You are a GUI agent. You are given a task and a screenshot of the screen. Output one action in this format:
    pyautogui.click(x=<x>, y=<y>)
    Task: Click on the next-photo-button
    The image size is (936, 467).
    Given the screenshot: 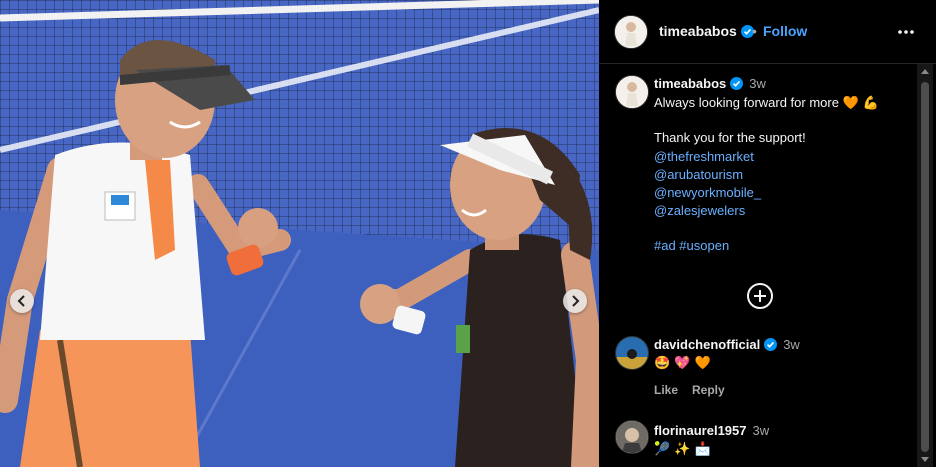 What is the action you would take?
    pyautogui.click(x=575, y=301)
    